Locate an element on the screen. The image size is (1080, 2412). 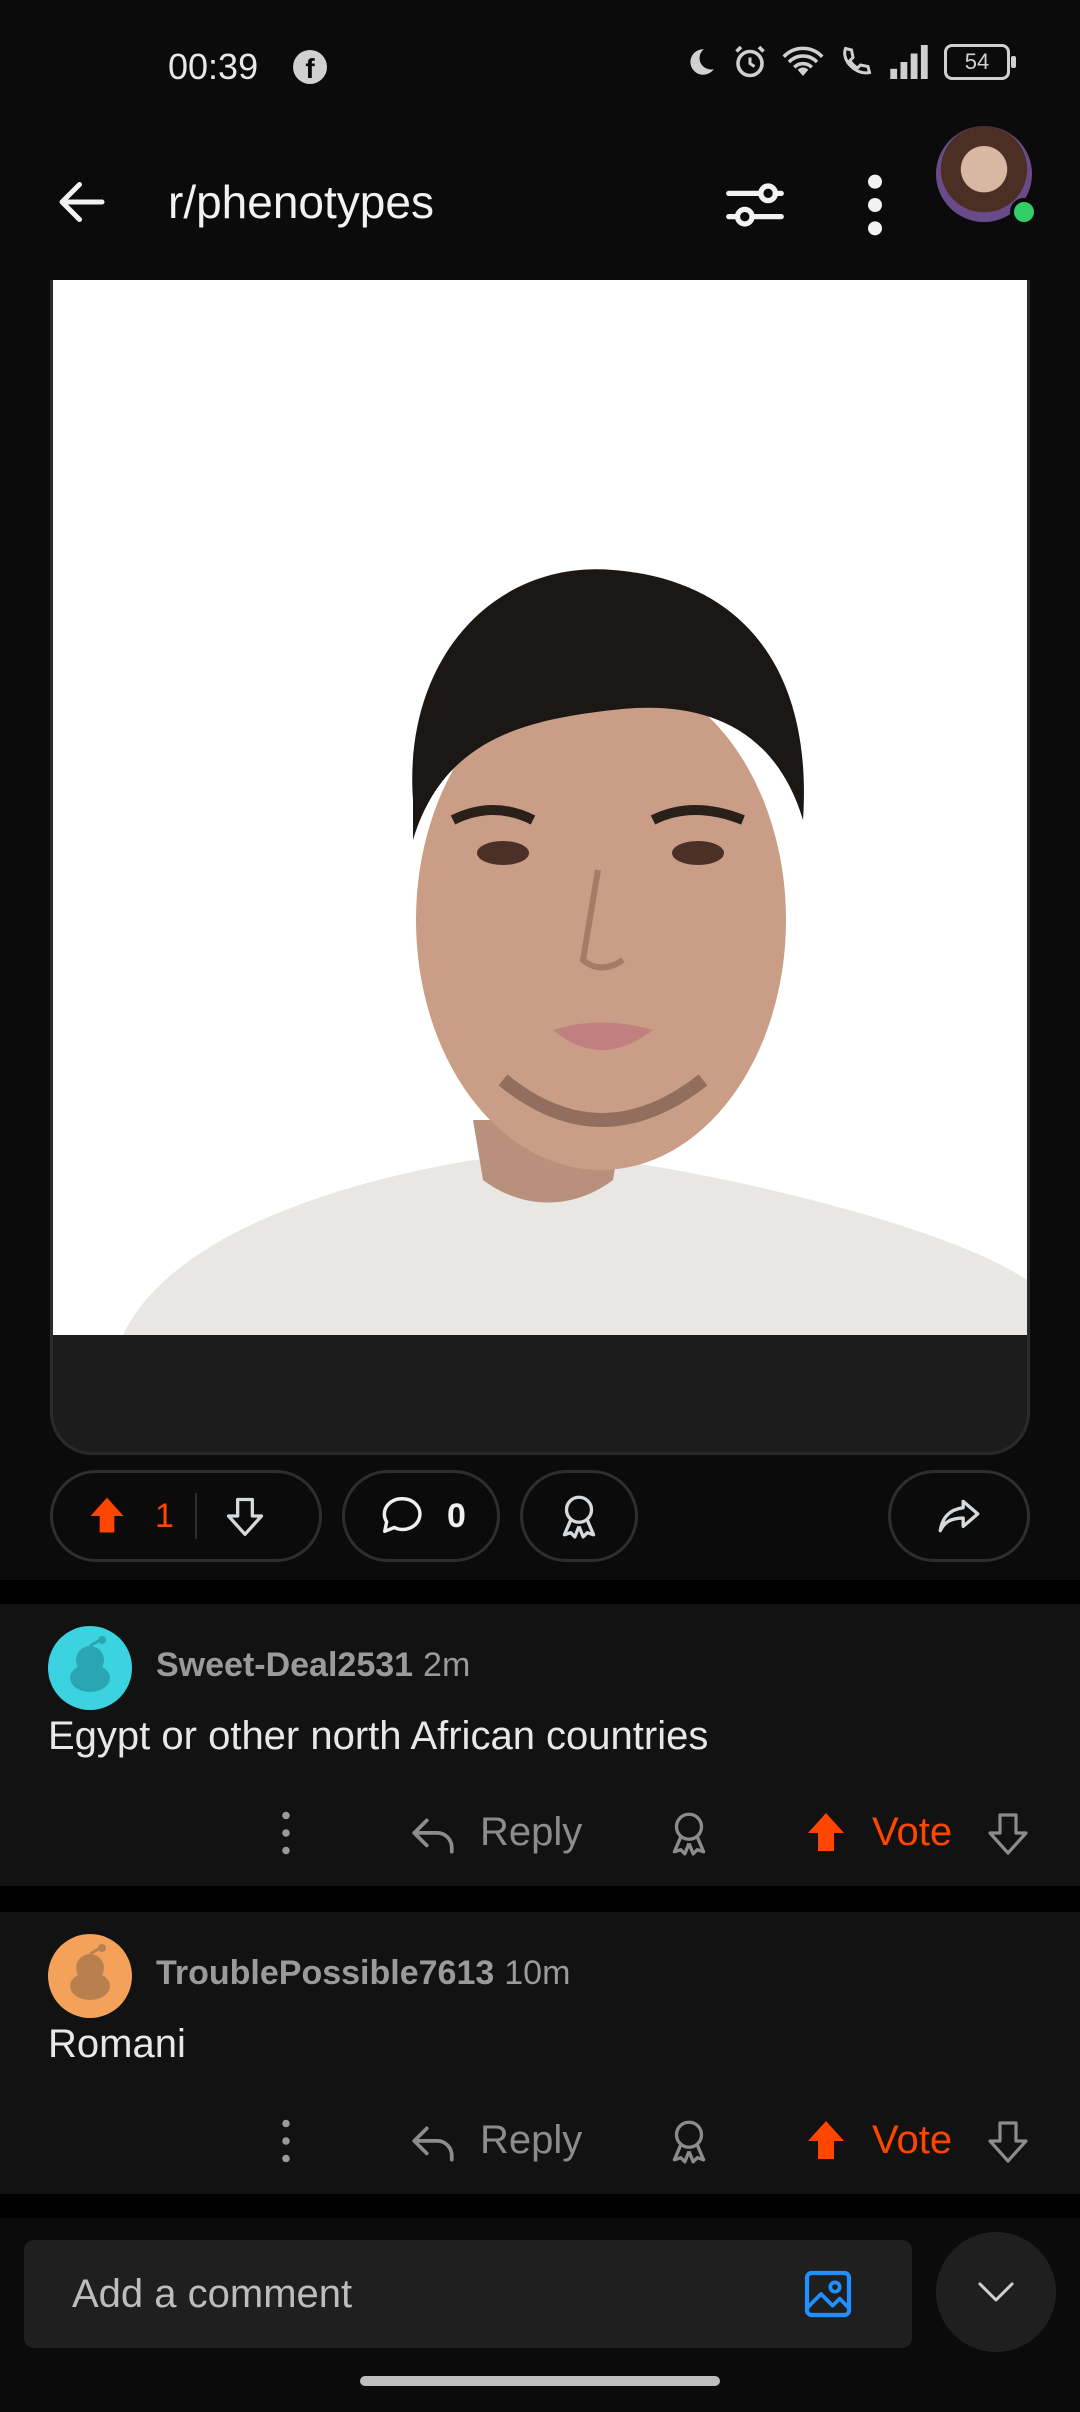
more-options-icon is located at coordinates (875, 205).